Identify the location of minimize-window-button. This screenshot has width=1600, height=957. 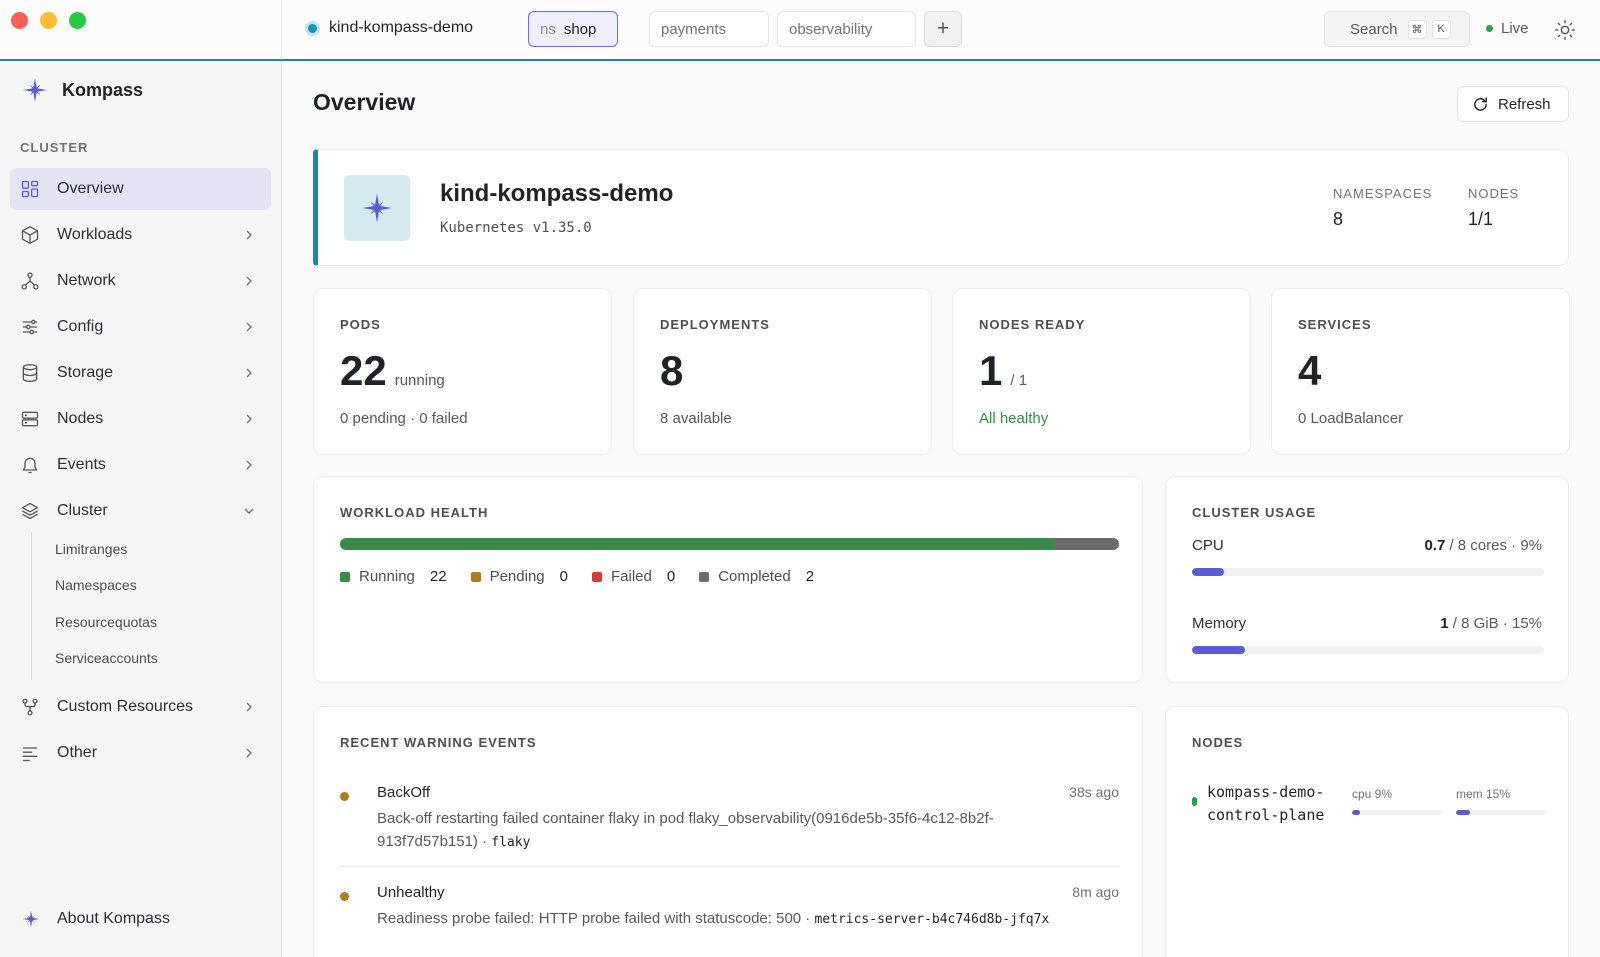
(48, 20).